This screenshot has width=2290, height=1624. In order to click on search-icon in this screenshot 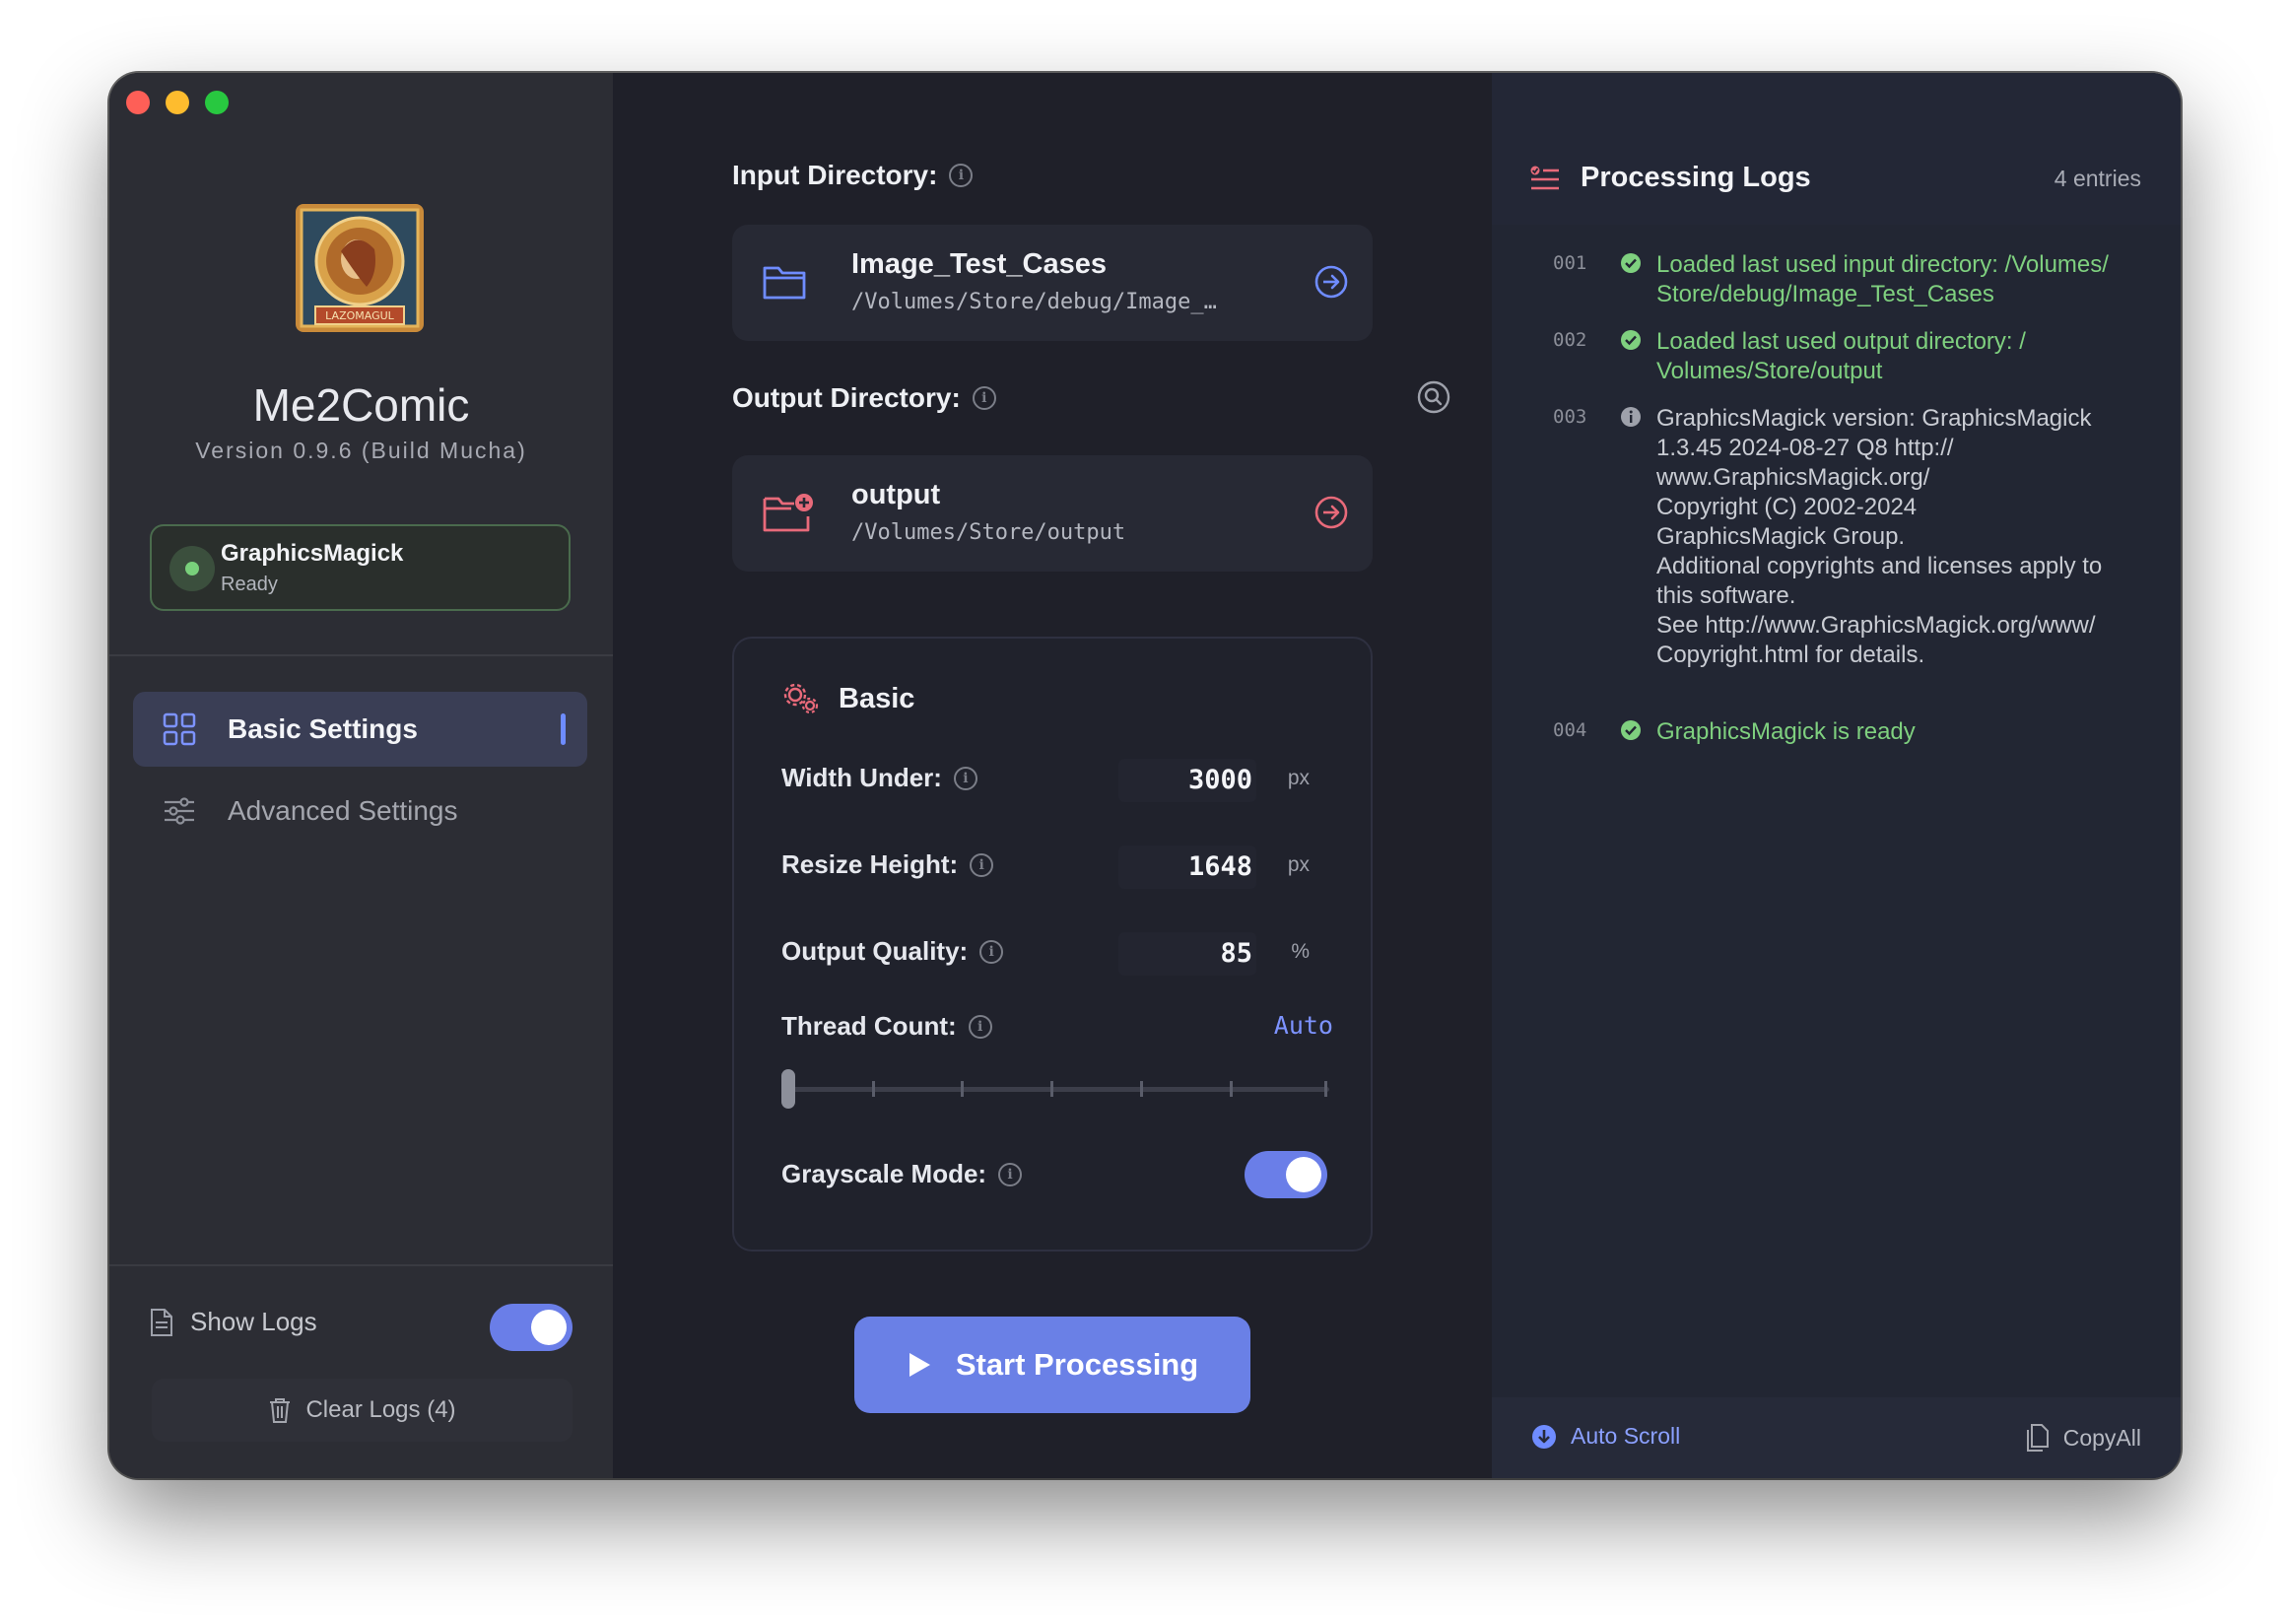, I will do `click(1433, 397)`.